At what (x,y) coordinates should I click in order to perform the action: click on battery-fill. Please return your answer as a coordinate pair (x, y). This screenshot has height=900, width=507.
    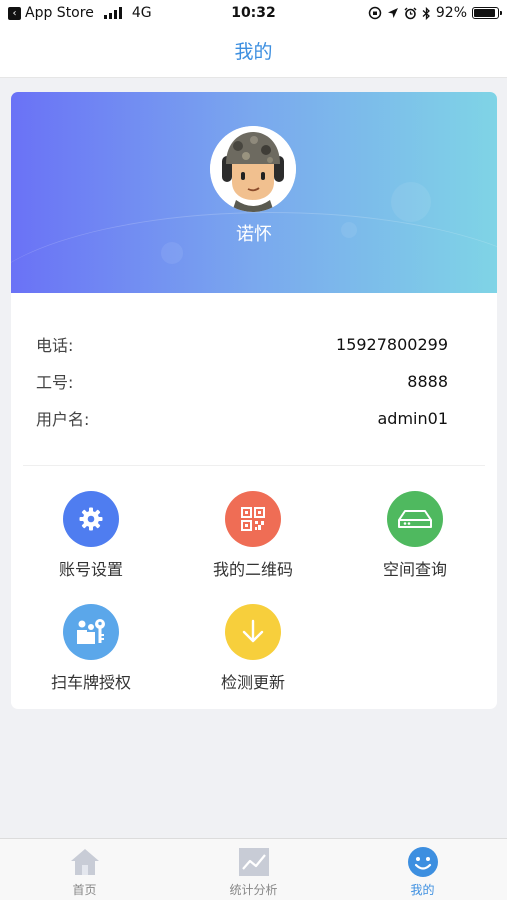
    Looking at the image, I should click on (485, 13).